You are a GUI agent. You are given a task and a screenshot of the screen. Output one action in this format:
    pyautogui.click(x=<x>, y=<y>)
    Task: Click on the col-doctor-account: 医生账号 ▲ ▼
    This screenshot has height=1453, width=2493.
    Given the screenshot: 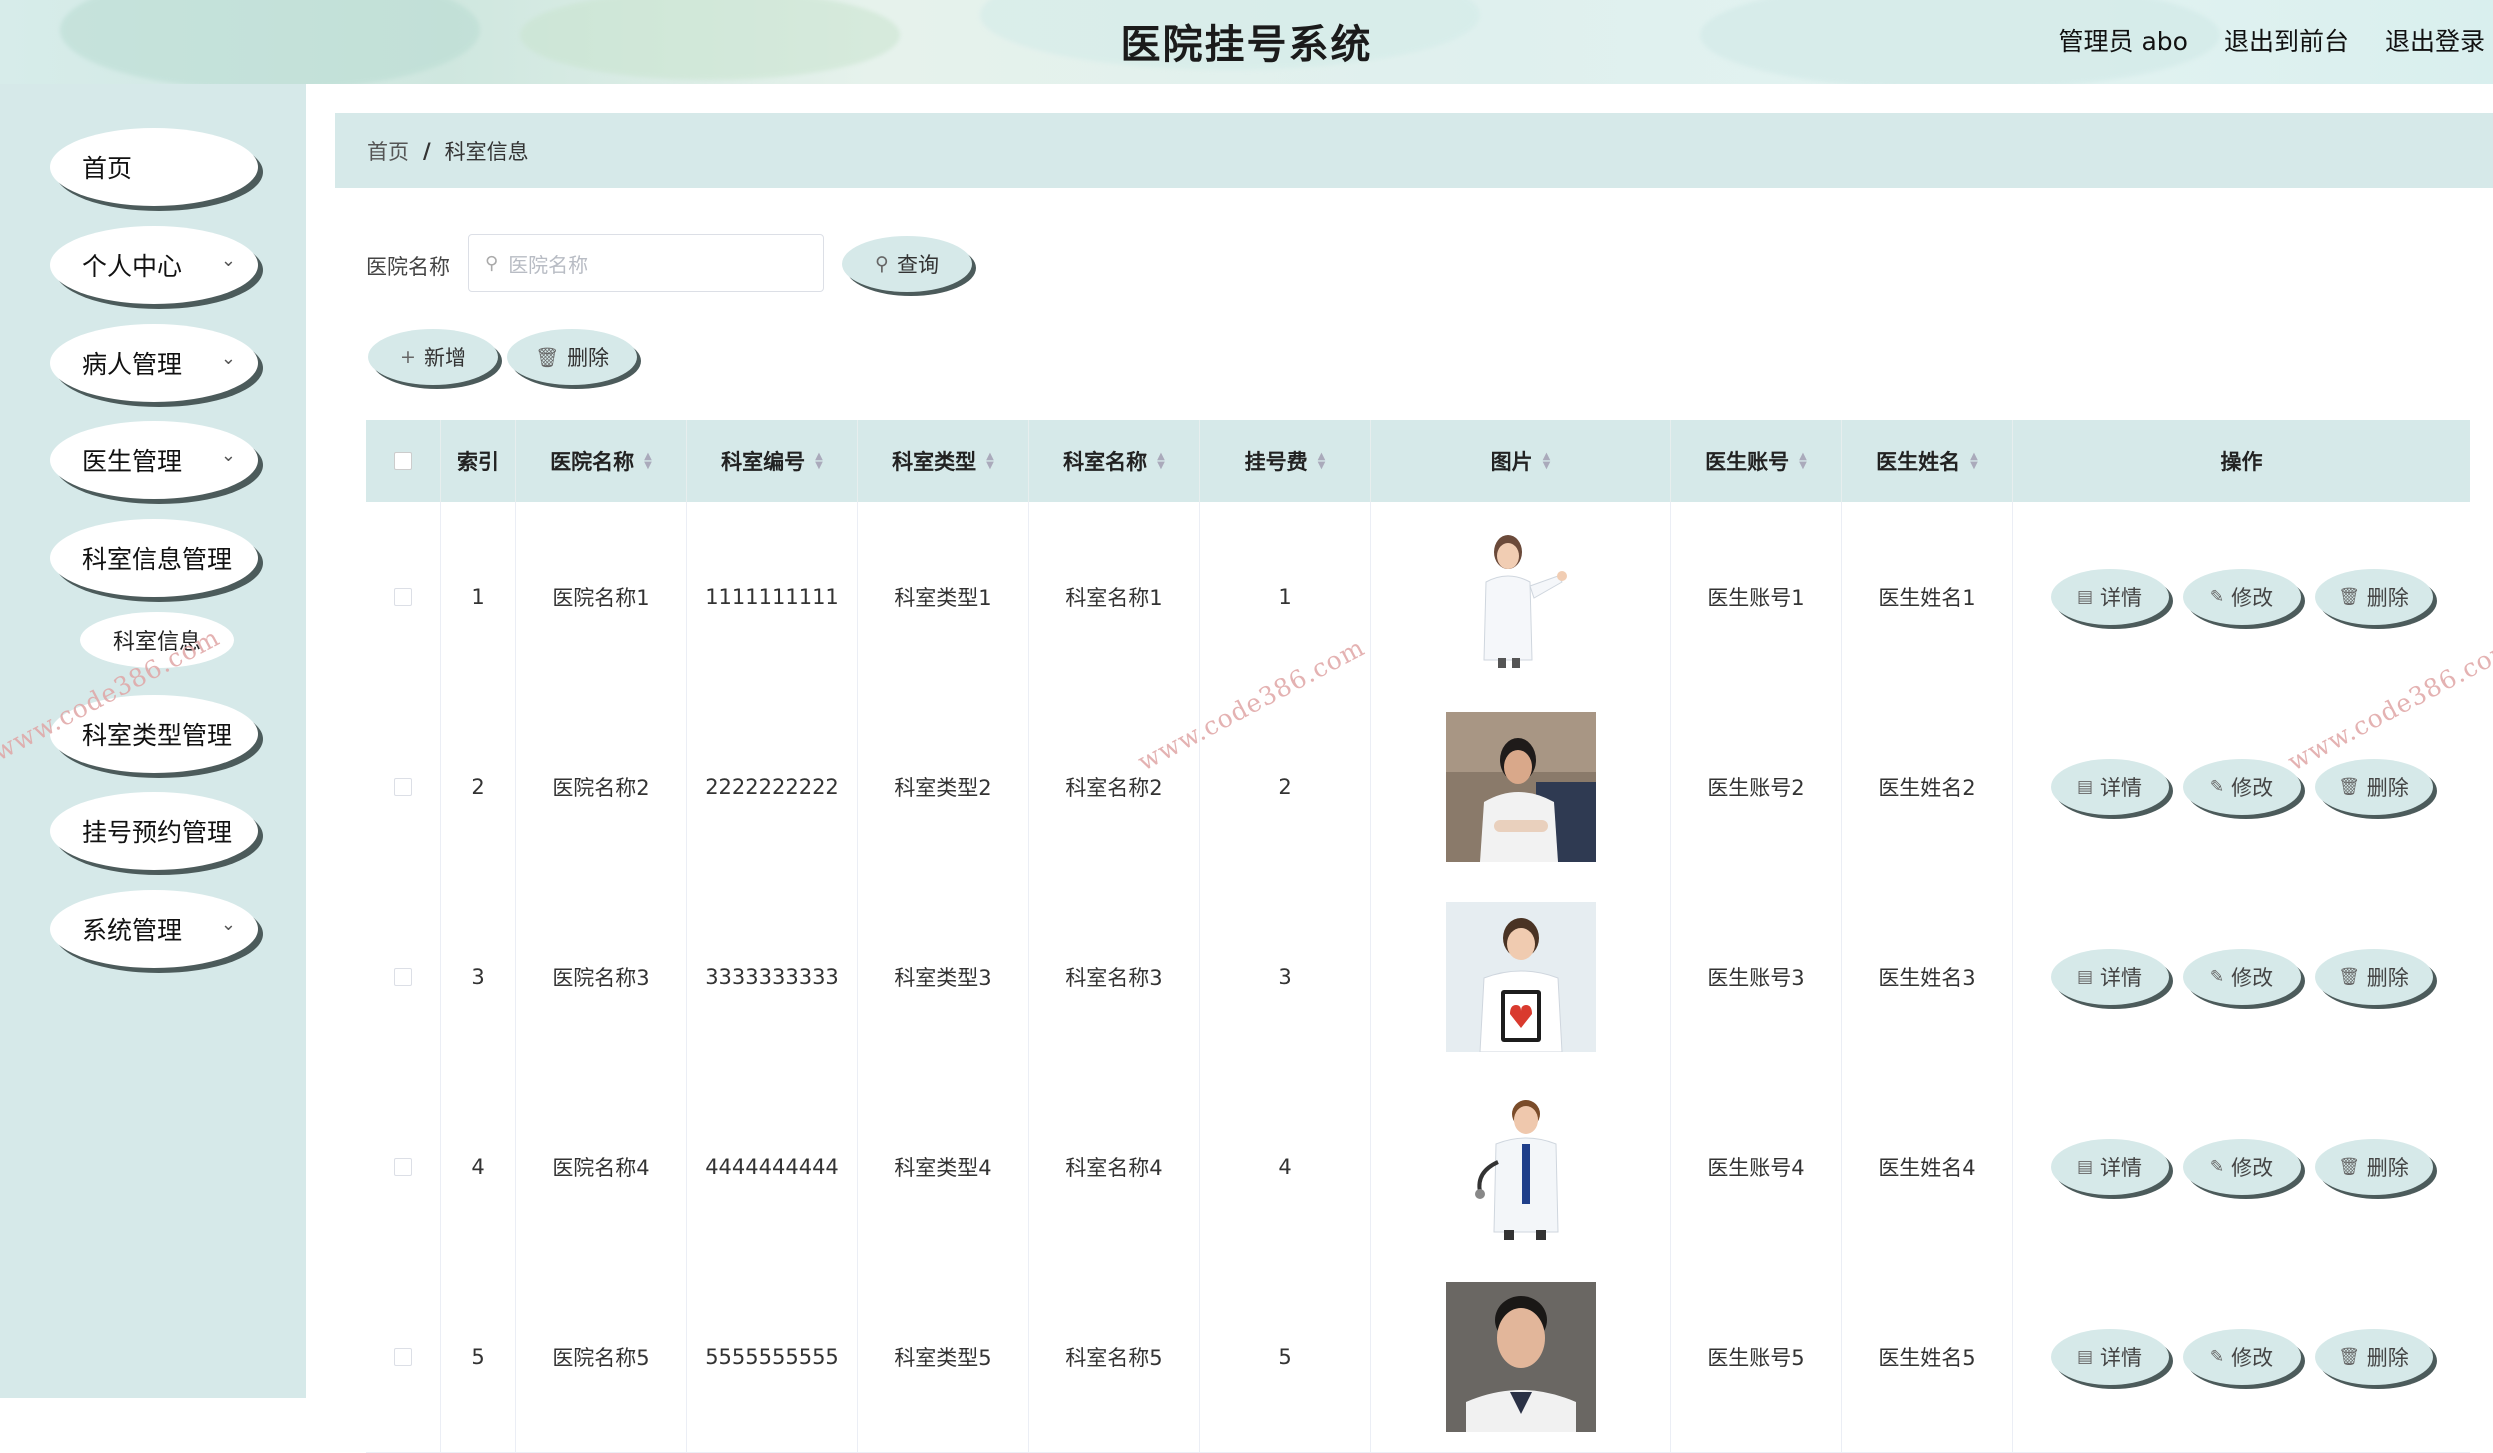 What is the action you would take?
    pyautogui.click(x=1756, y=461)
    